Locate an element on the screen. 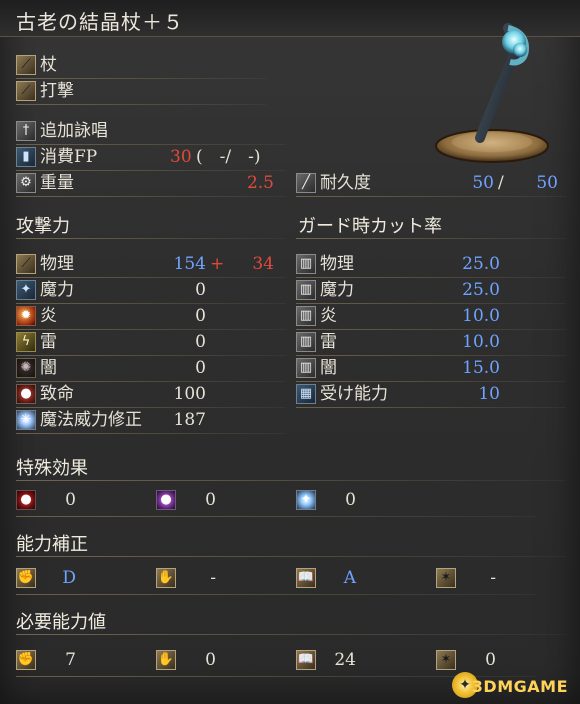 The width and height of the screenshot is (580, 704). attack-lightning-value: 0 is located at coordinates (200, 342).